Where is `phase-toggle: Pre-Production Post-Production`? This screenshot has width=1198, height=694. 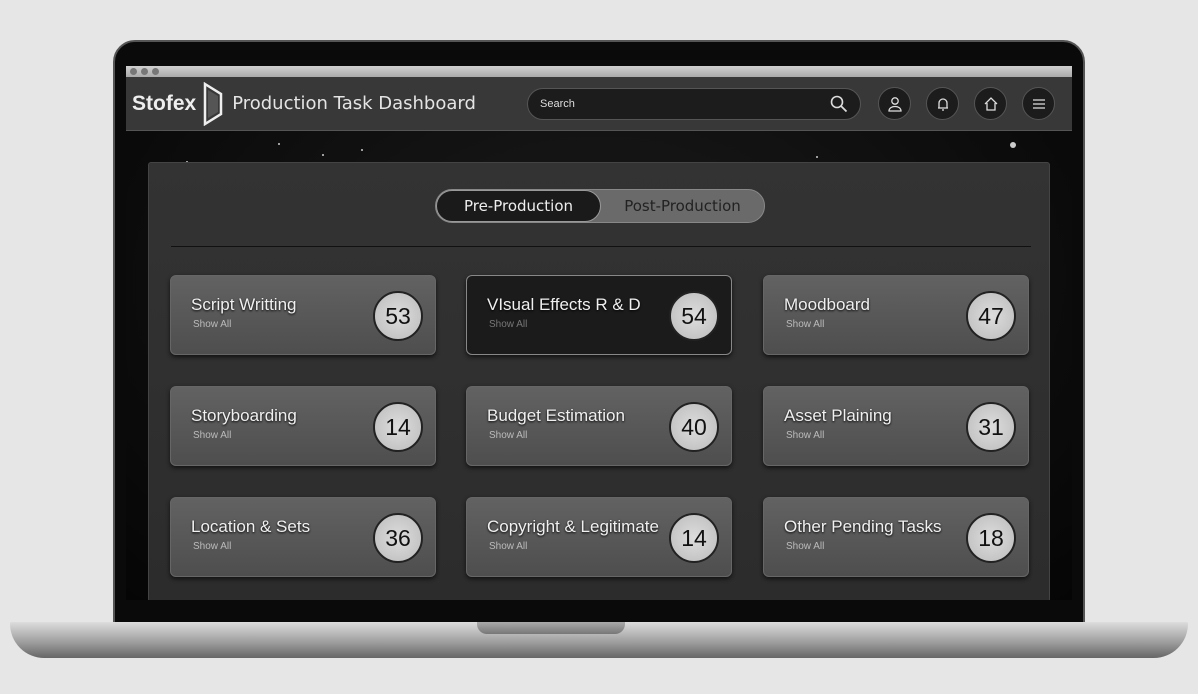
phase-toggle: Pre-Production Post-Production is located at coordinates (600, 206).